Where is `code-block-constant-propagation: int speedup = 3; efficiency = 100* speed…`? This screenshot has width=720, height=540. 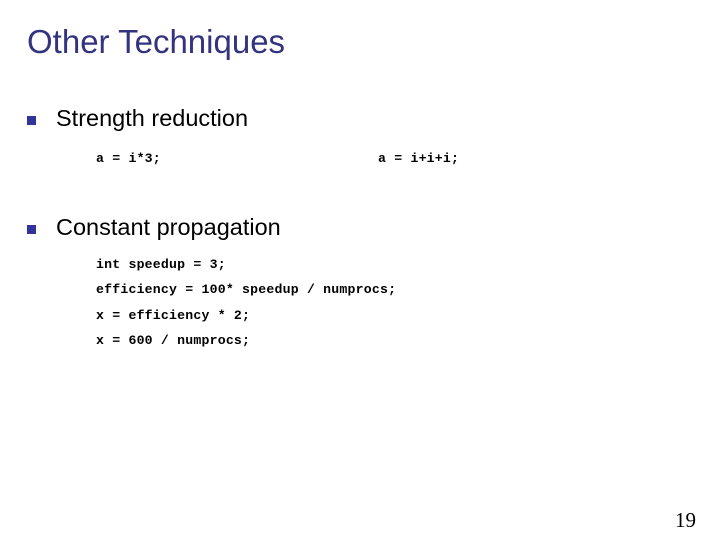 code-block-constant-propagation: int speedup = 3; efficiency = 100* speed… is located at coordinates (246, 302).